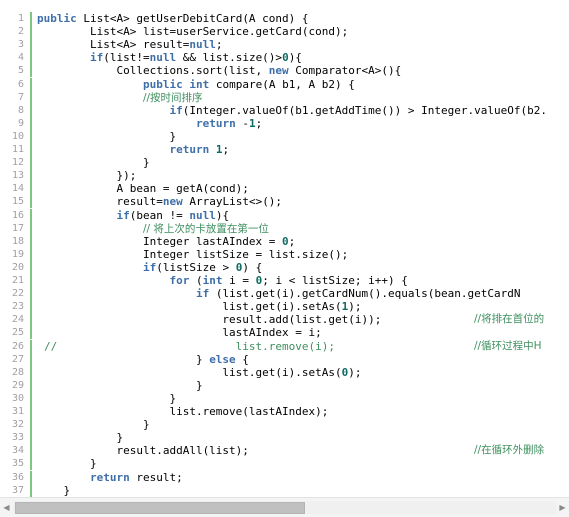 This screenshot has width=569, height=517. What do you see at coordinates (284, 176) in the screenshot?
I see `code-line: 13 });` at bounding box center [284, 176].